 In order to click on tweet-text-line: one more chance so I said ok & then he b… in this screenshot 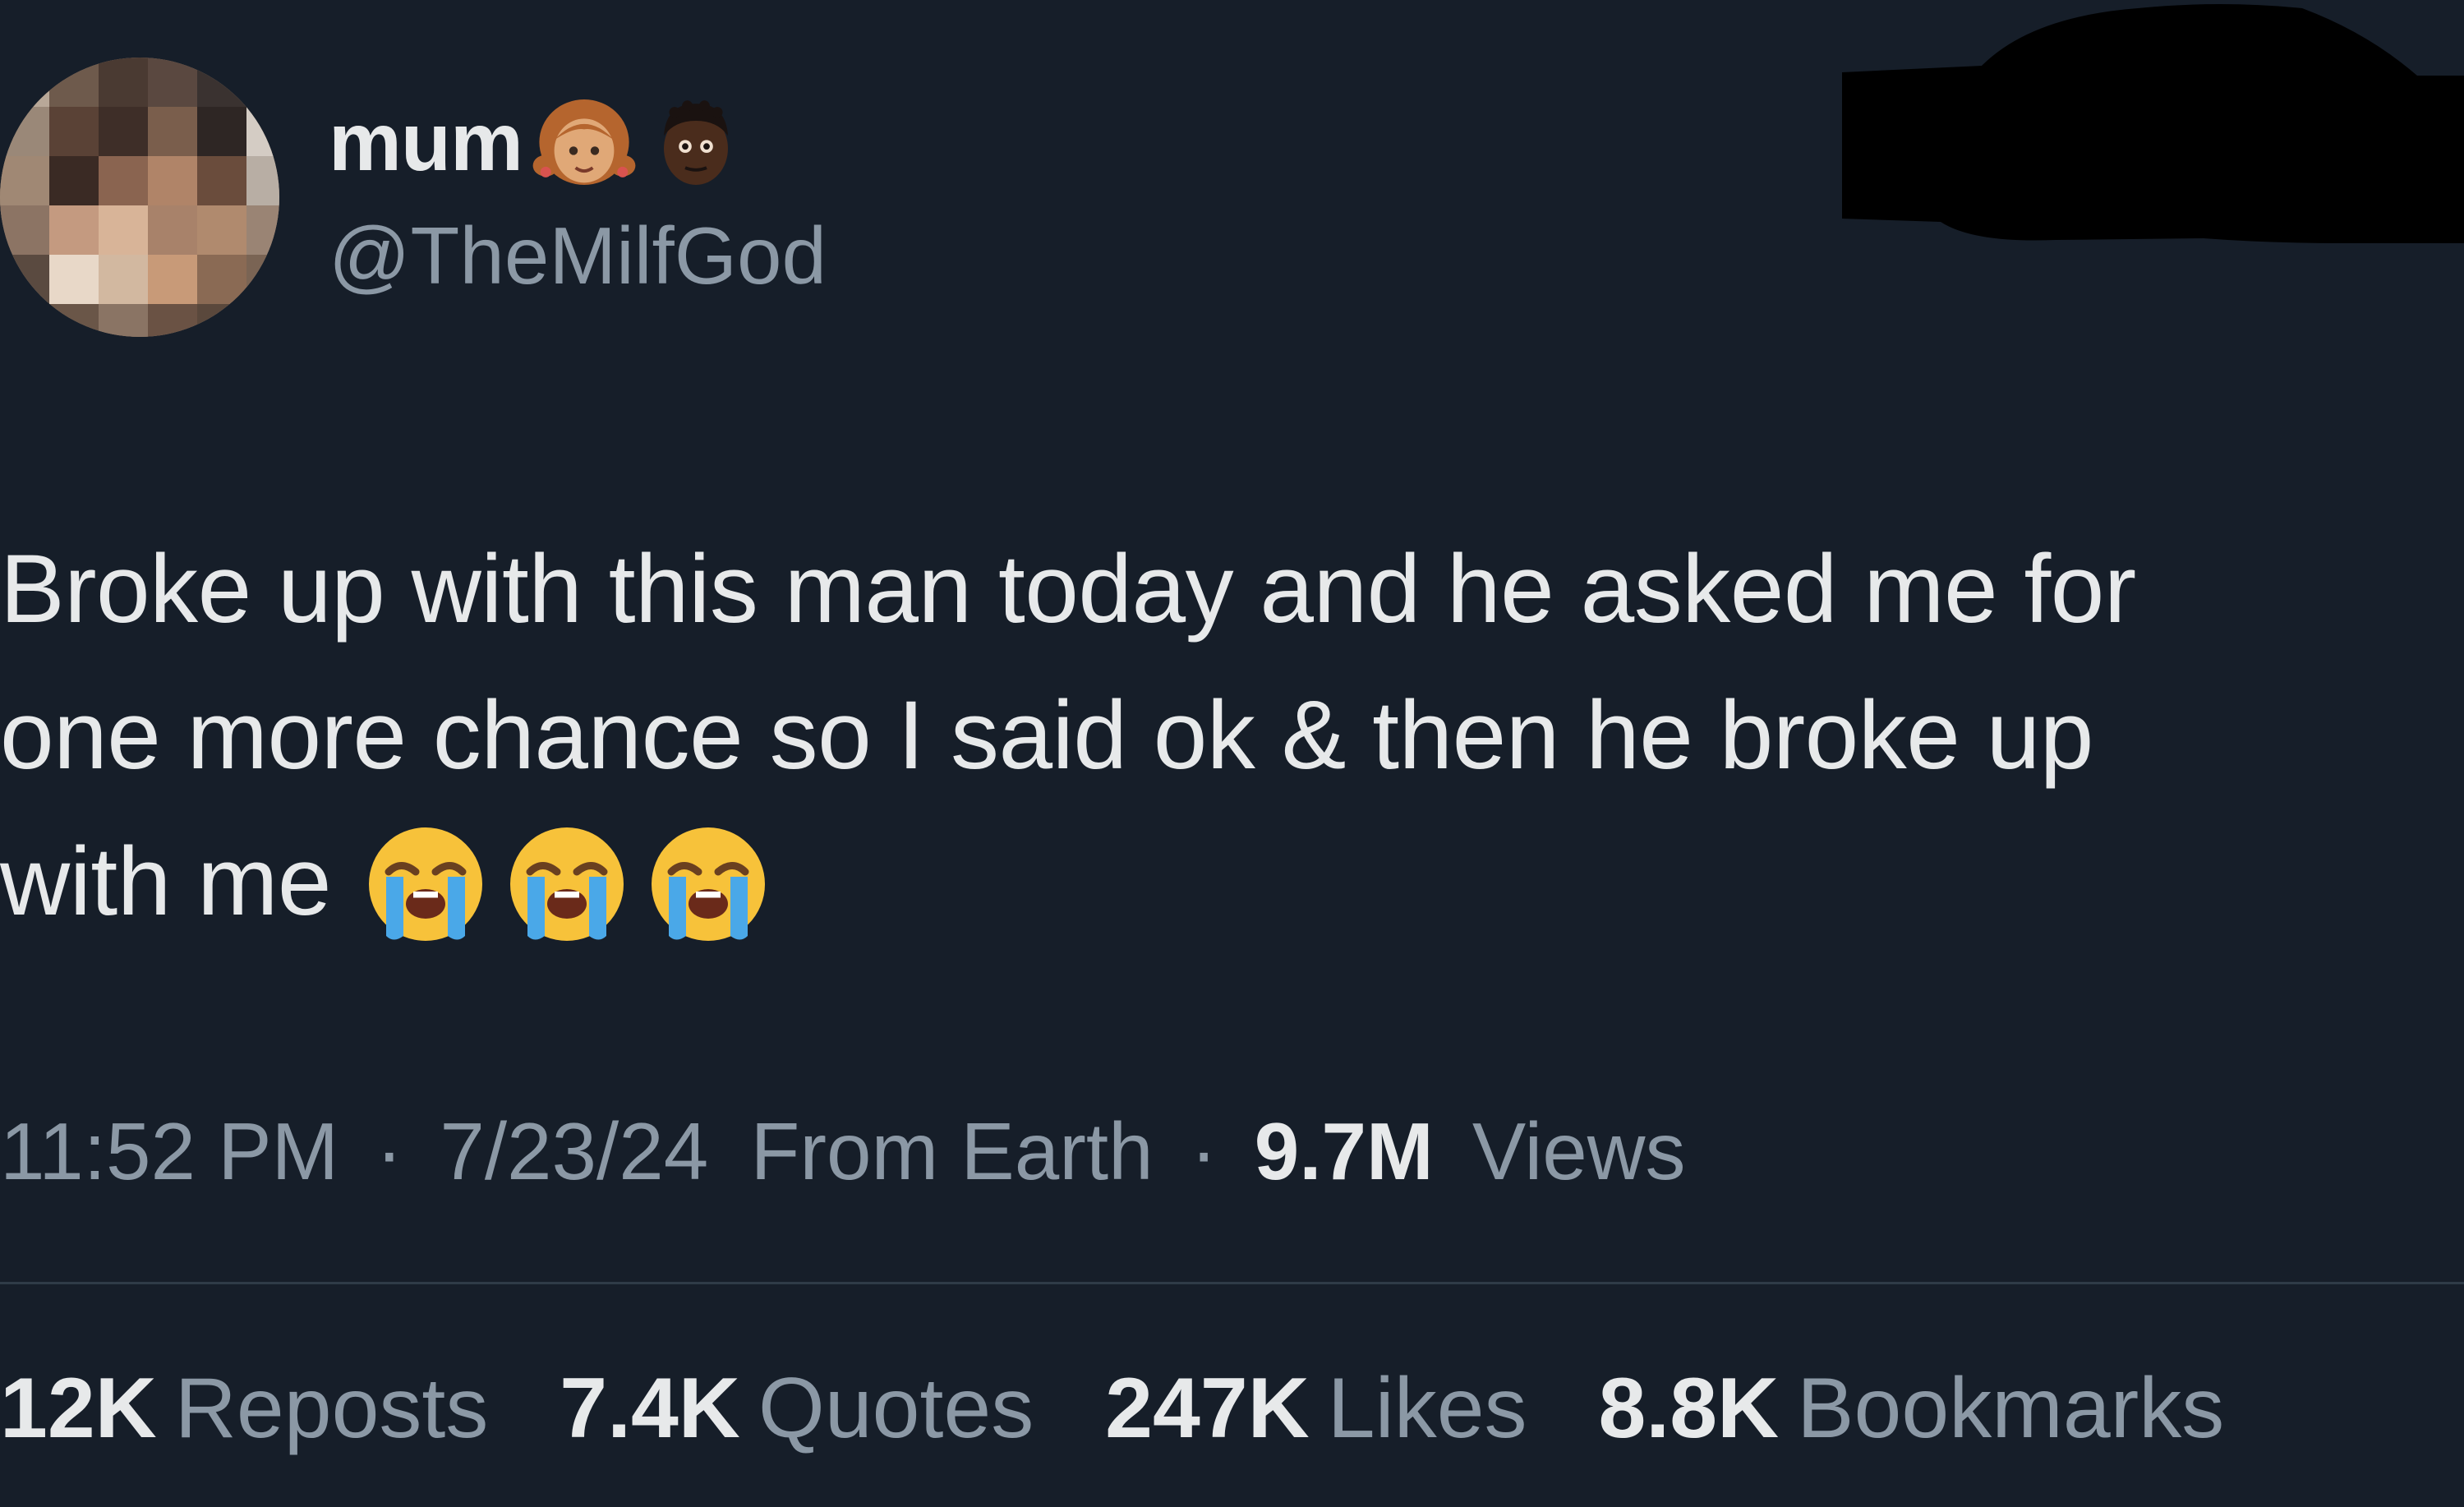, I will do `click(1046, 735)`.